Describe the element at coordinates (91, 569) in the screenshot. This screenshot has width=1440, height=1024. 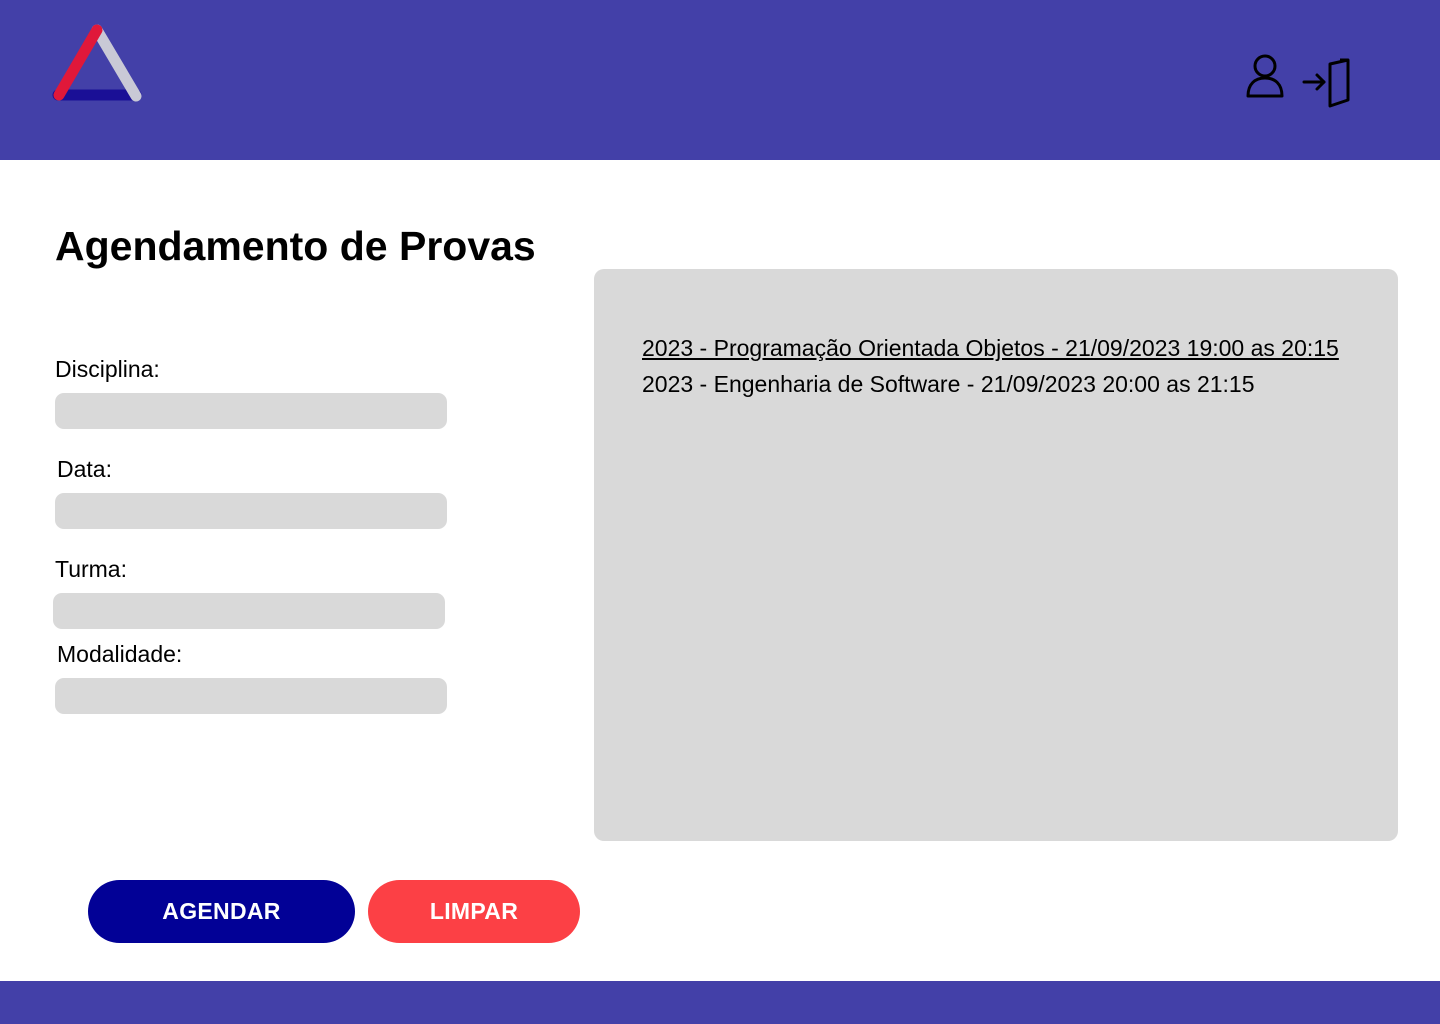
I see `turma-label: Turma:` at that location.